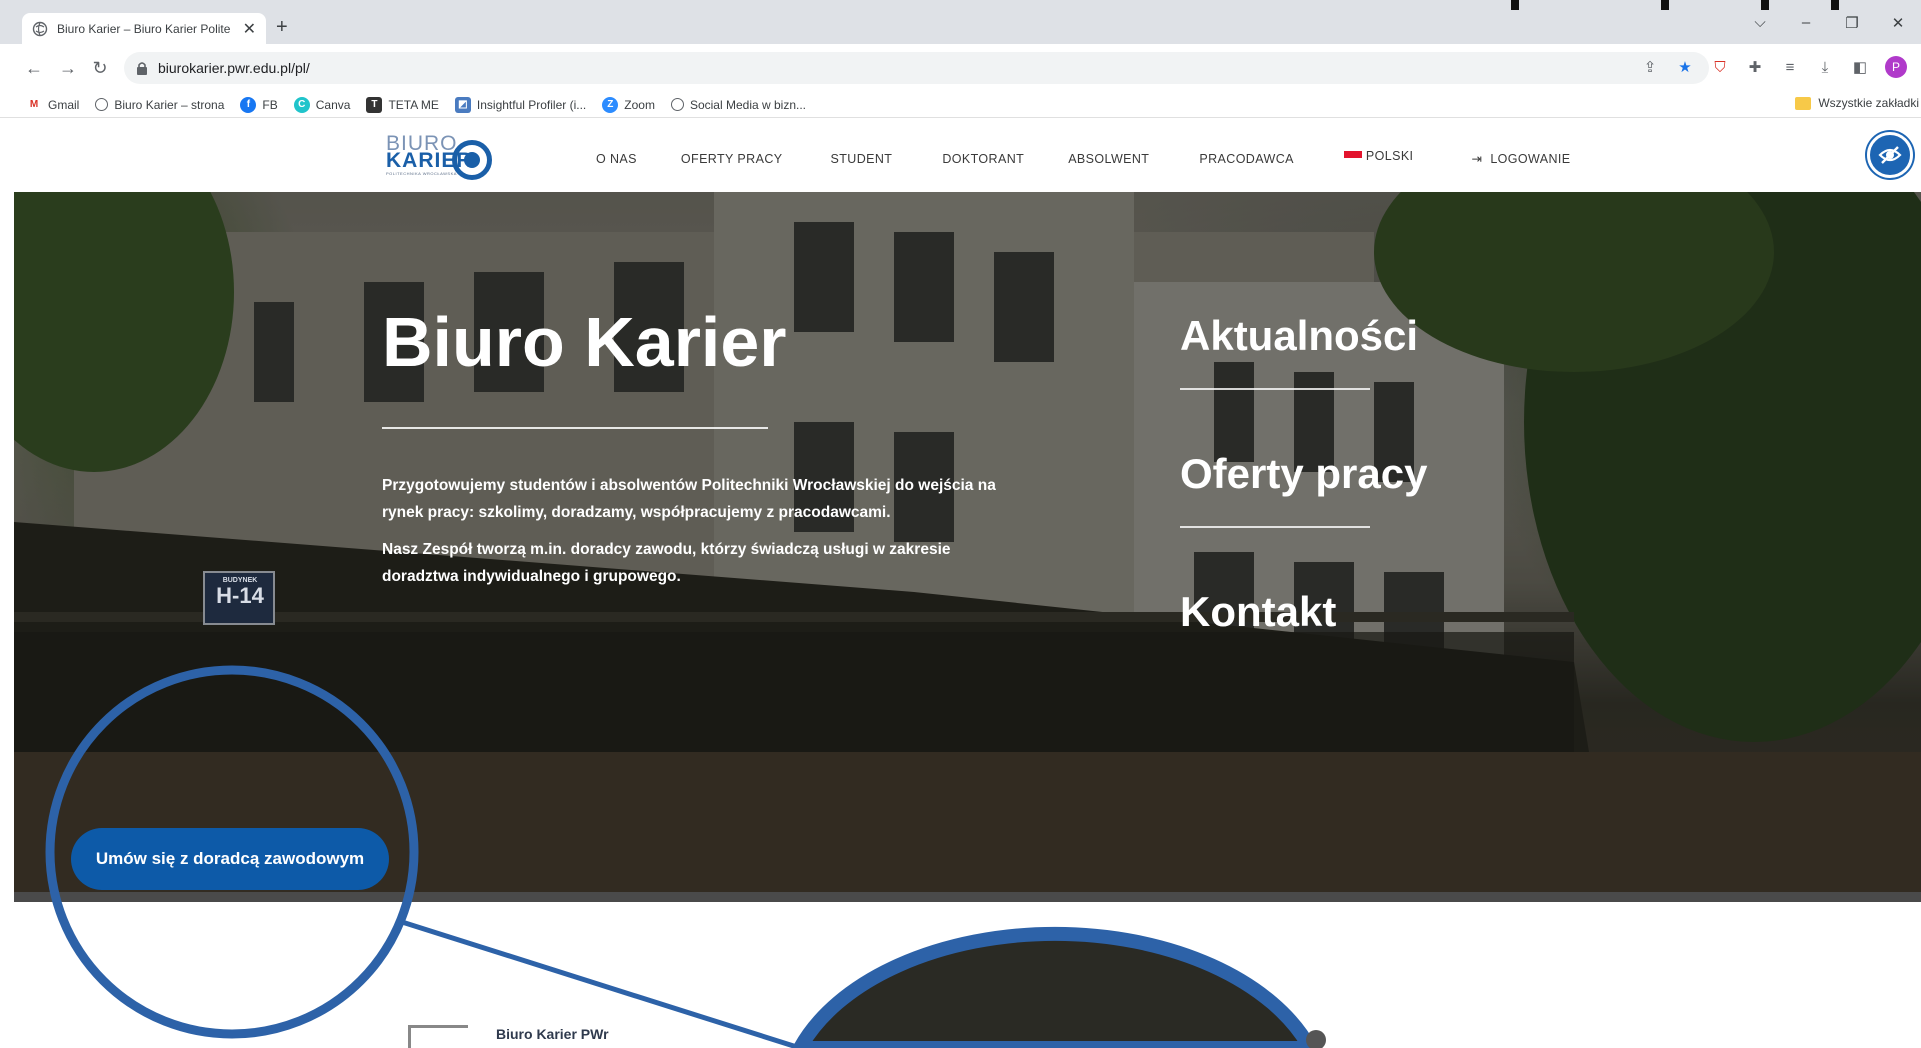  What do you see at coordinates (1852, 23) in the screenshot?
I see `restore-icon: ❐` at bounding box center [1852, 23].